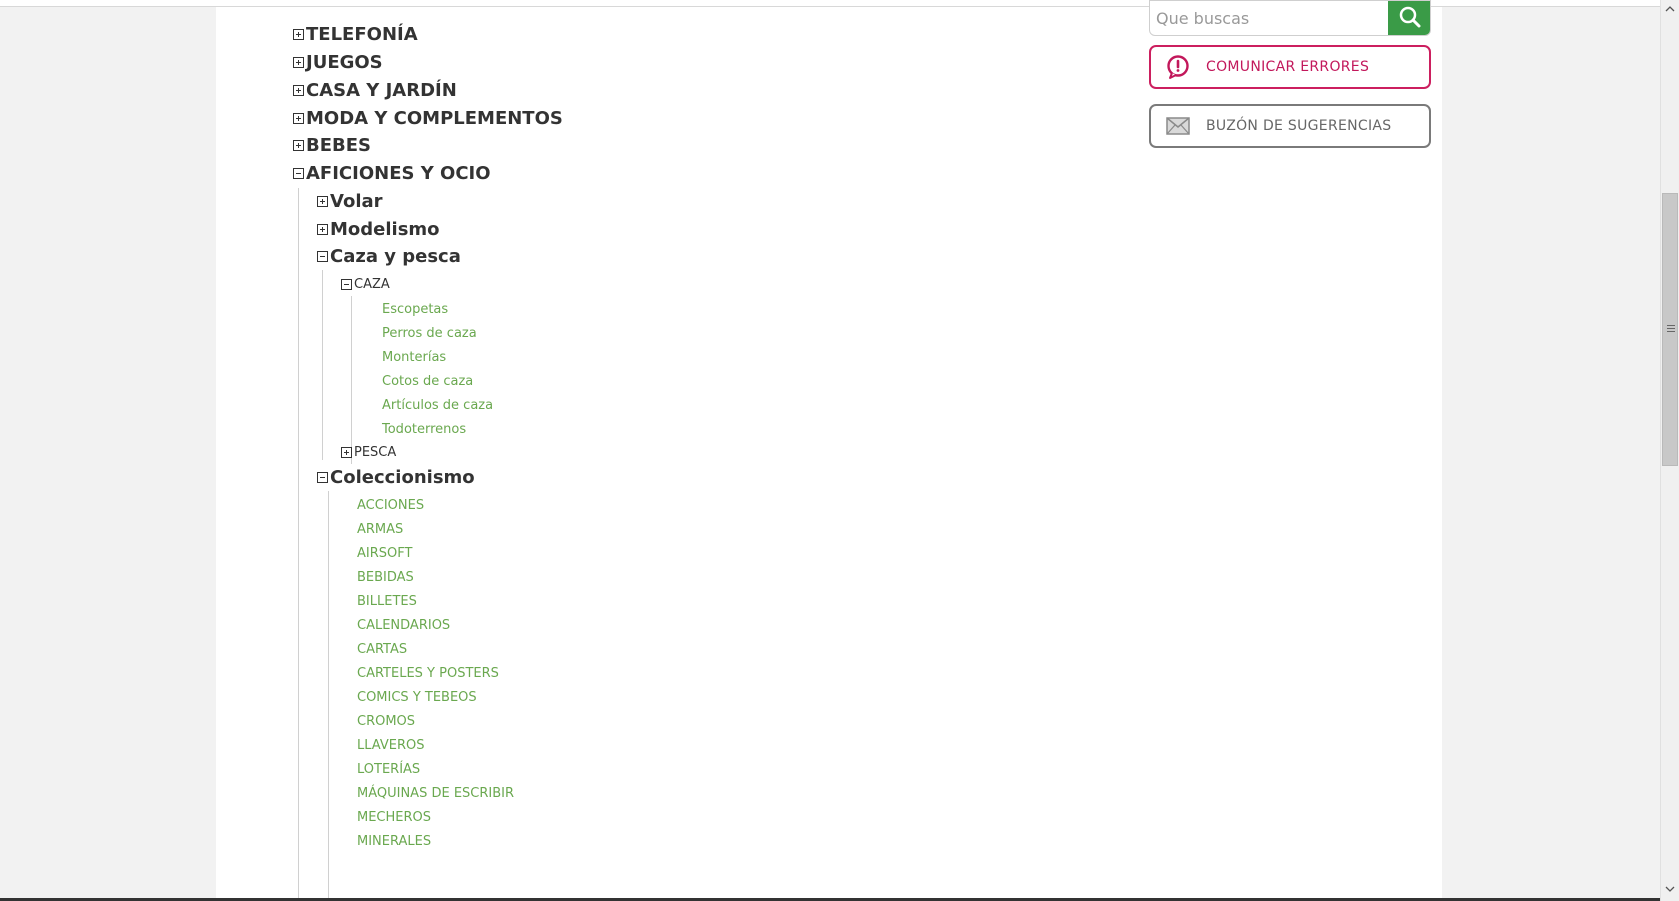  Describe the element at coordinates (390, 745) in the screenshot. I see `tree-leaf-link: LLAVEROS` at that location.